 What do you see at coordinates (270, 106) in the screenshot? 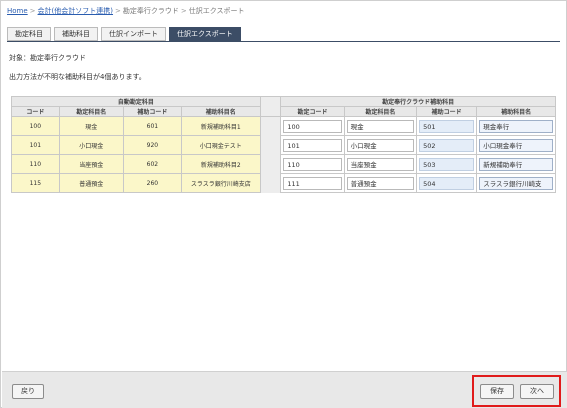
I see `header-gap` at bounding box center [270, 106].